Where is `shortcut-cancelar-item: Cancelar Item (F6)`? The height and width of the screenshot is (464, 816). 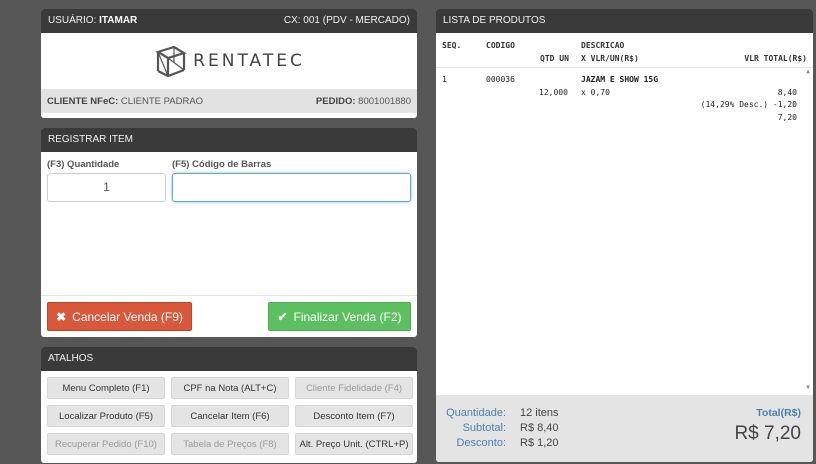 shortcut-cancelar-item: Cancelar Item (F6) is located at coordinates (230, 416).